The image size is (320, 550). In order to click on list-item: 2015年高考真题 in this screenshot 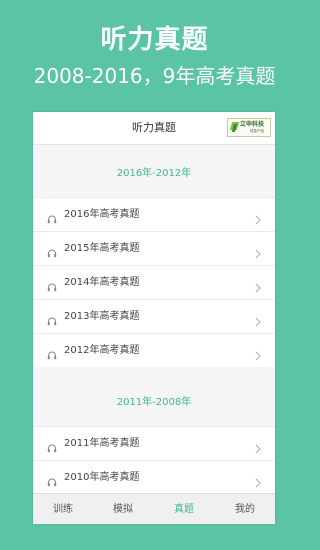, I will do `click(154, 248)`.